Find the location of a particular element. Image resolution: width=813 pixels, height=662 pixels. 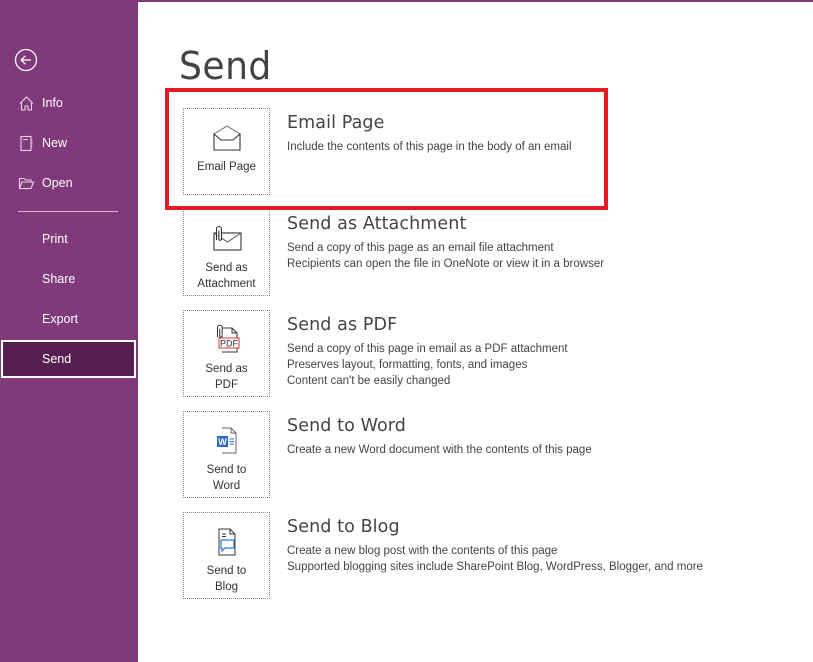

envelope-attachment-icon is located at coordinates (227, 239).